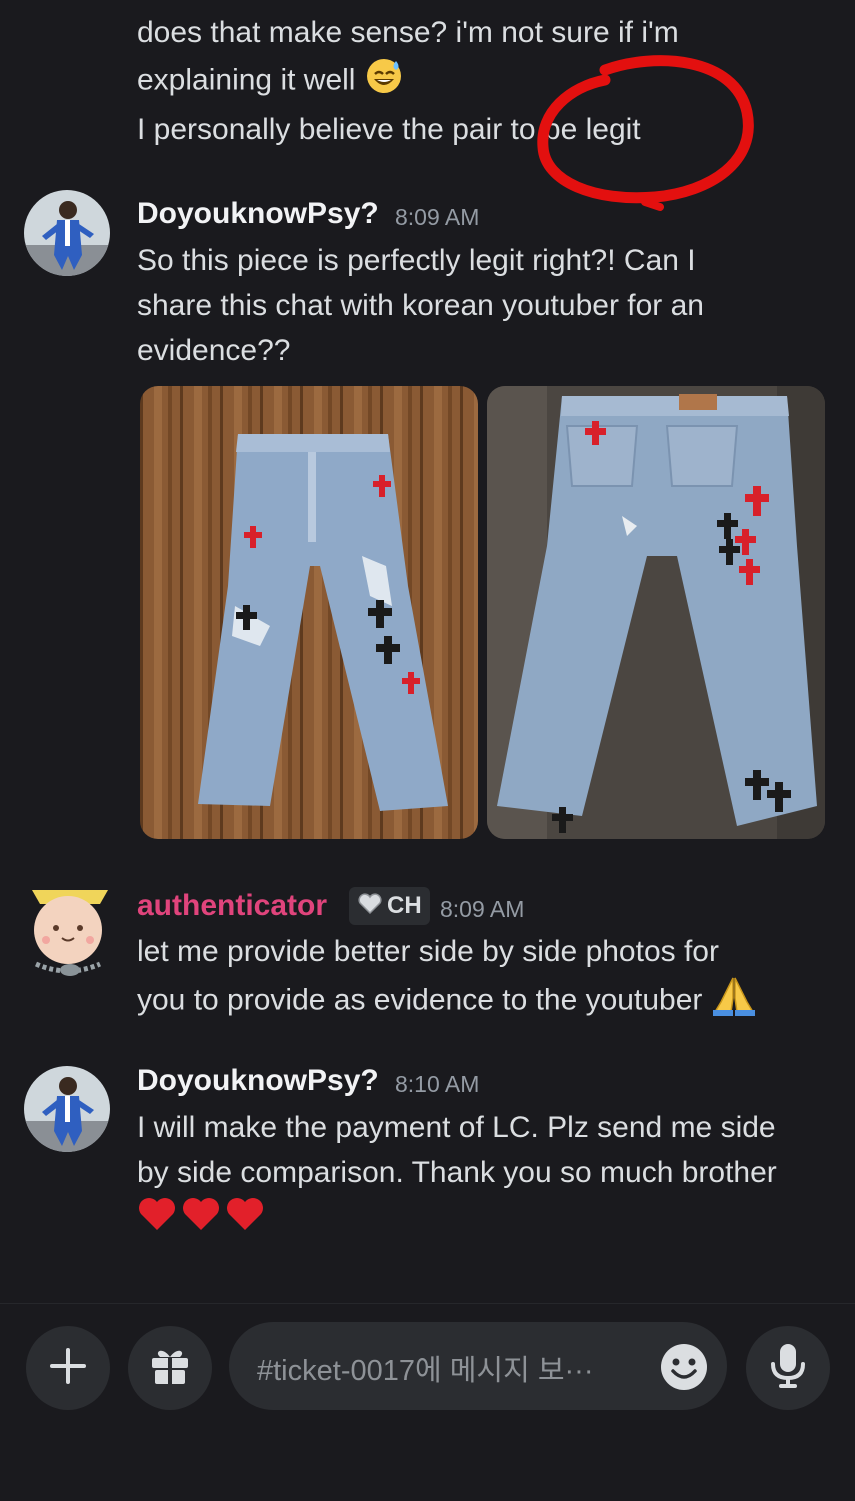  What do you see at coordinates (384, 81) in the screenshot?
I see `sweat-smile-emoji-icon` at bounding box center [384, 81].